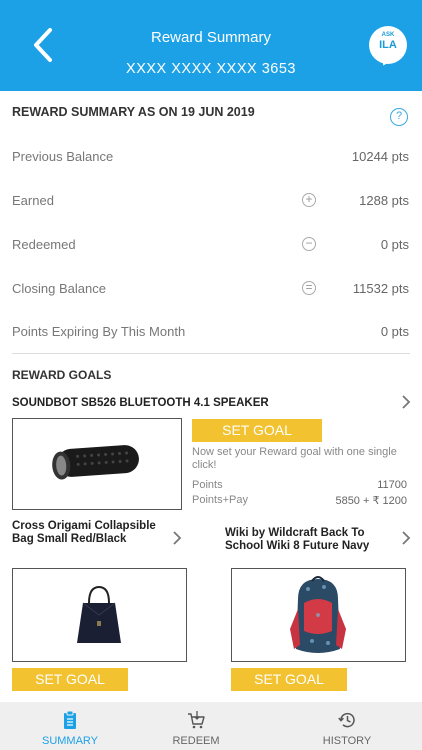  Describe the element at coordinates (309, 200) in the screenshot. I see `plus-circle-icon: +` at that location.